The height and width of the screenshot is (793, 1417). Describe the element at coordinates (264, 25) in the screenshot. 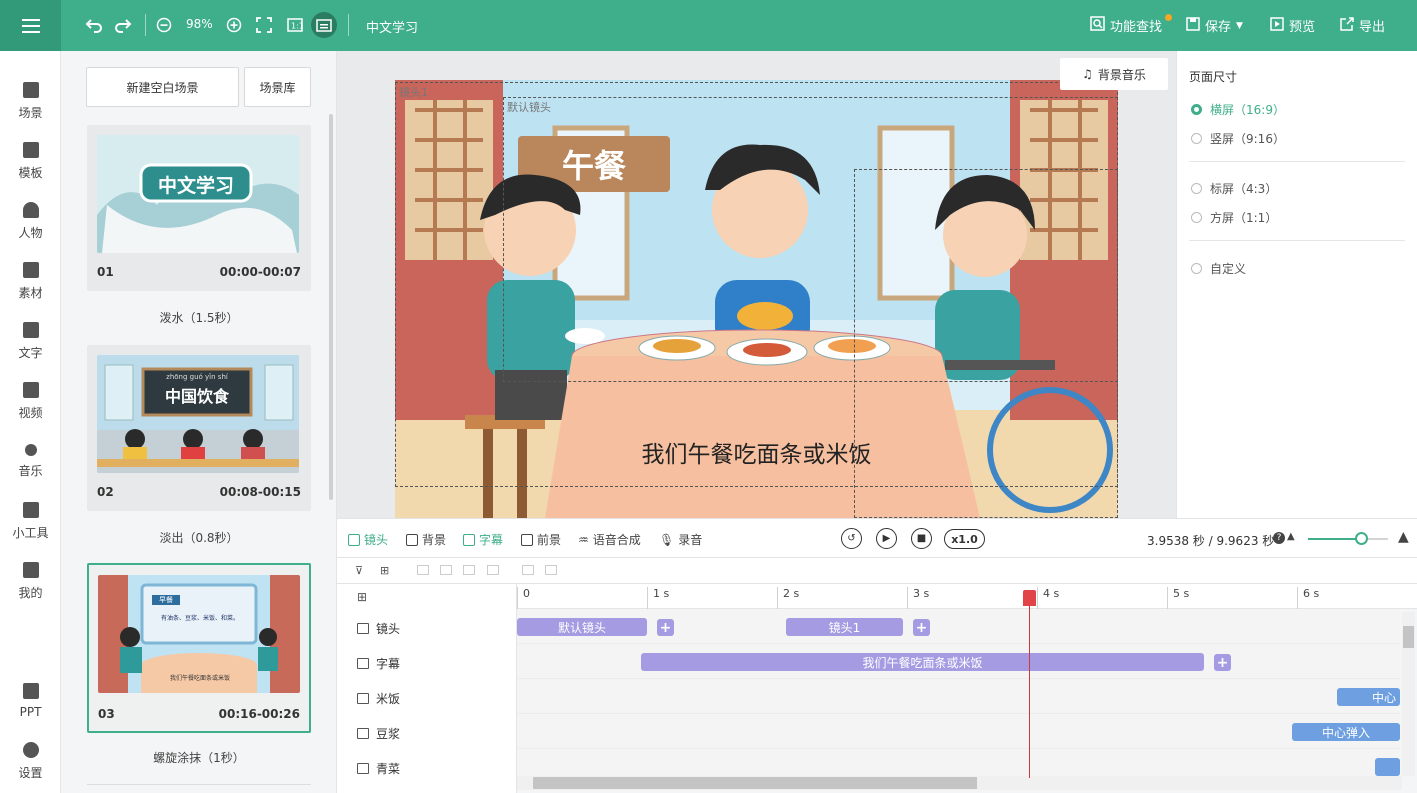

I see `fullscreen-icon` at that location.